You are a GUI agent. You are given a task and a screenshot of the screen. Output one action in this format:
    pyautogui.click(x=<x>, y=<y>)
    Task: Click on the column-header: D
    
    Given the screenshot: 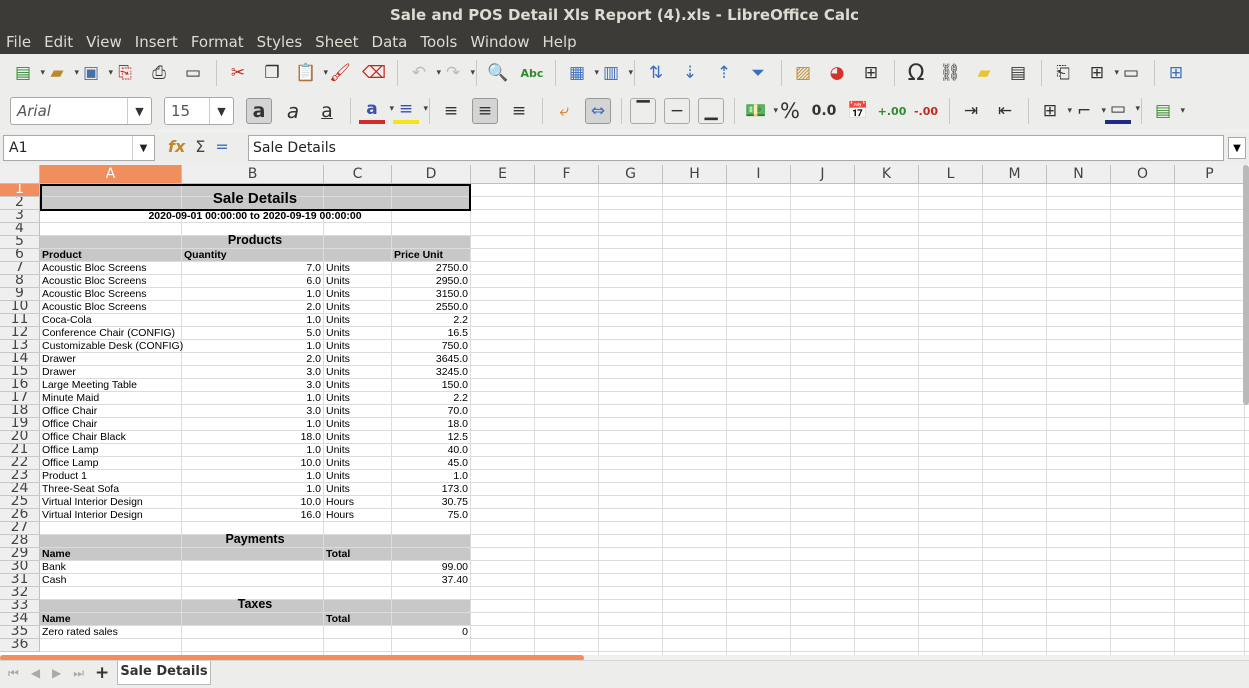 What is the action you would take?
    pyautogui.click(x=431, y=174)
    